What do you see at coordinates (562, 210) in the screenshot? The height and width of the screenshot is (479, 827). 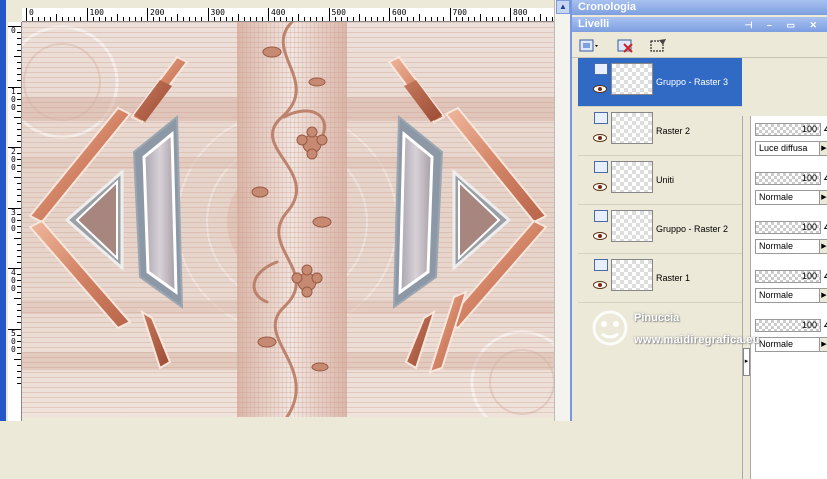 I see `vertical-scrollbar: ▲` at bounding box center [562, 210].